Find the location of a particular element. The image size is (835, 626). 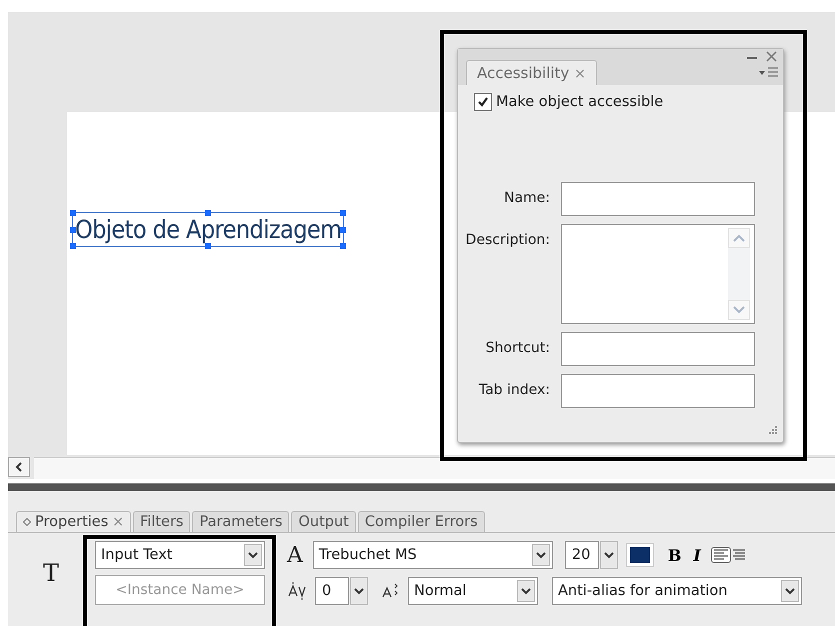

diamond-icon is located at coordinates (27, 522).